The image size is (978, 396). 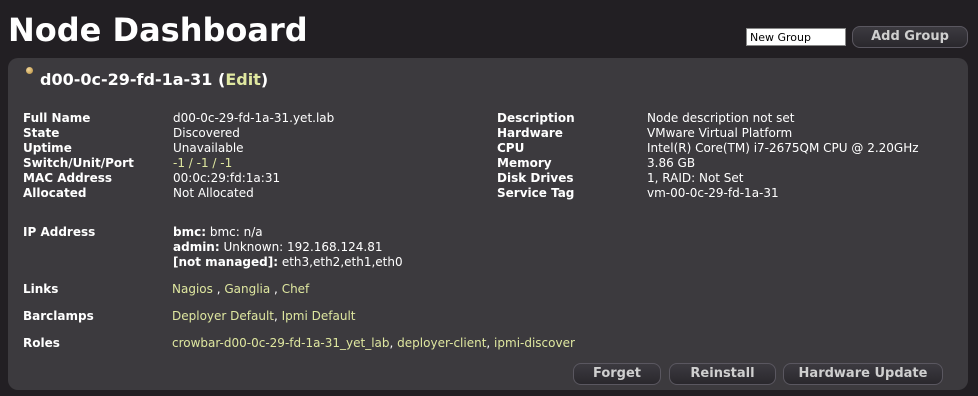 I want to click on barclamps-list: Deployer Default, Ipmi Default, so click(x=263, y=316).